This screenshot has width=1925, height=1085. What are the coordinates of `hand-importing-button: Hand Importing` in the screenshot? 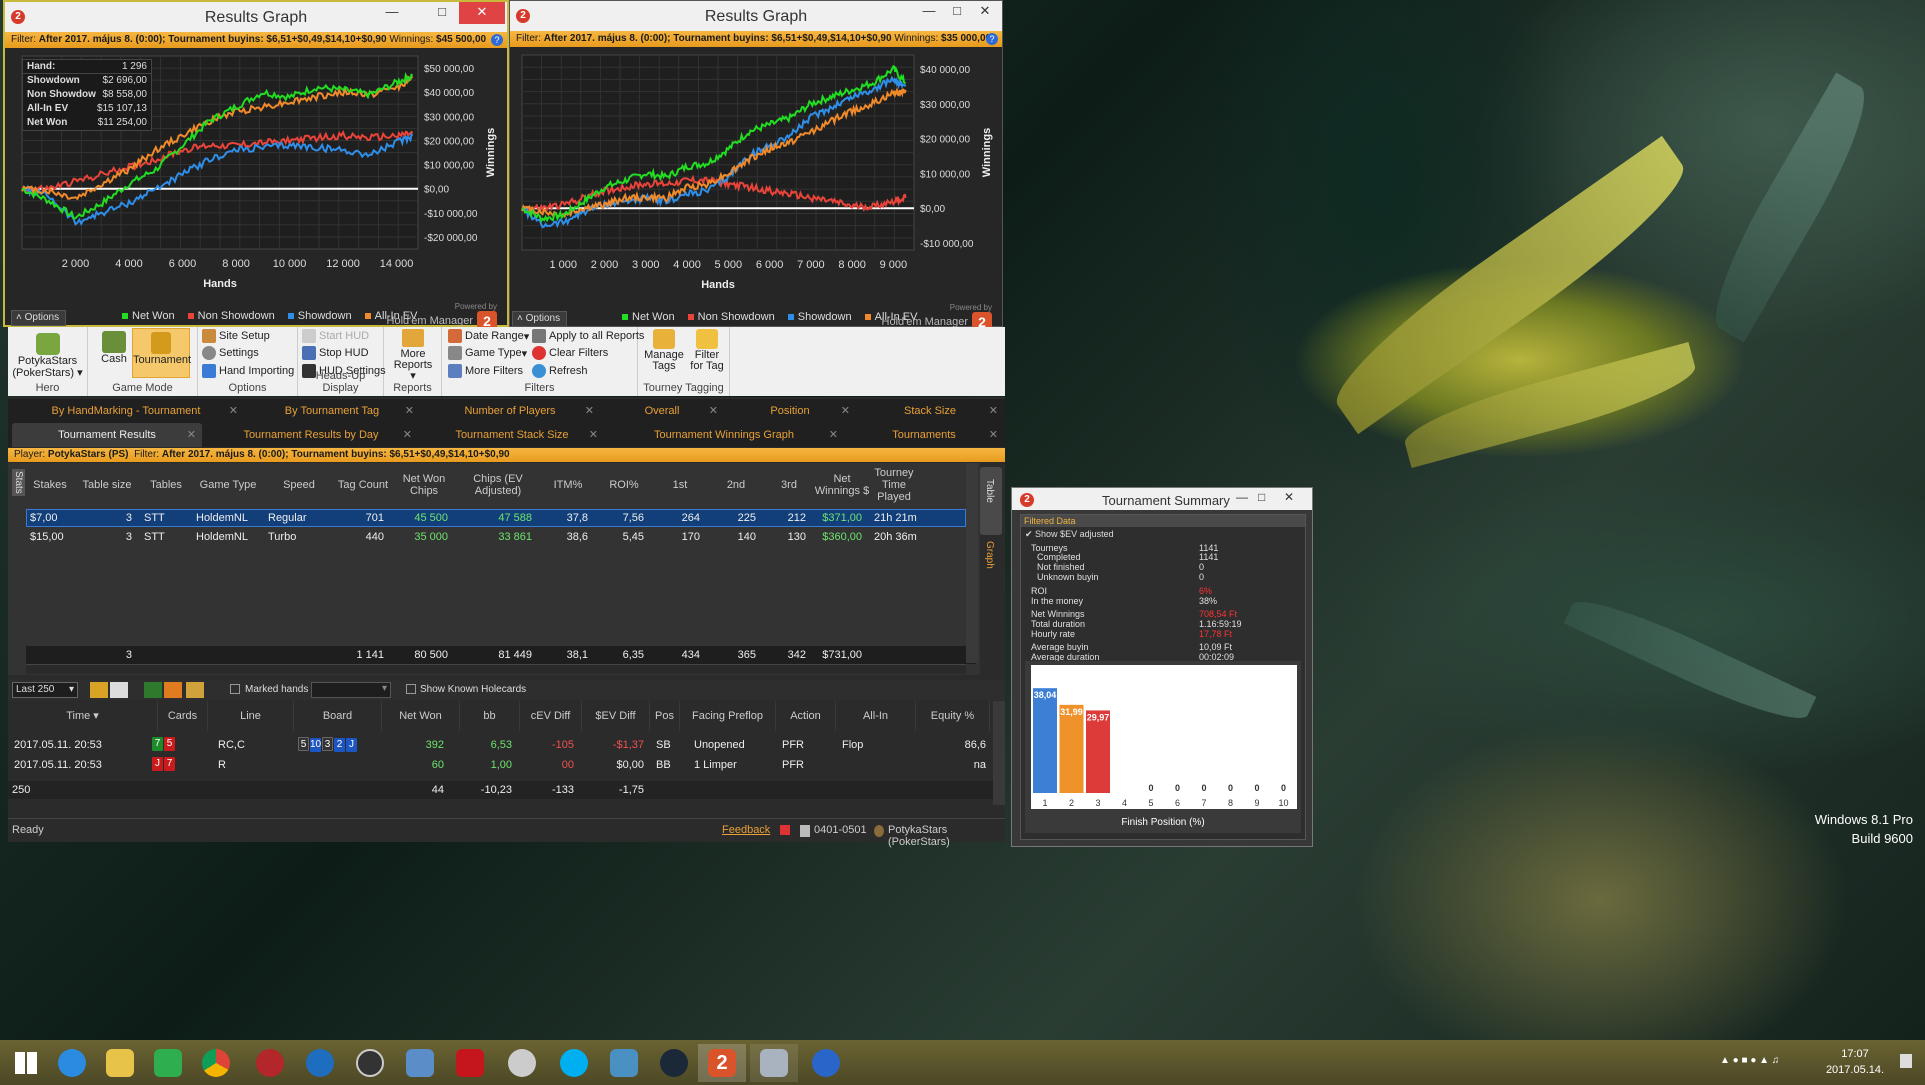 It's located at (248, 371).